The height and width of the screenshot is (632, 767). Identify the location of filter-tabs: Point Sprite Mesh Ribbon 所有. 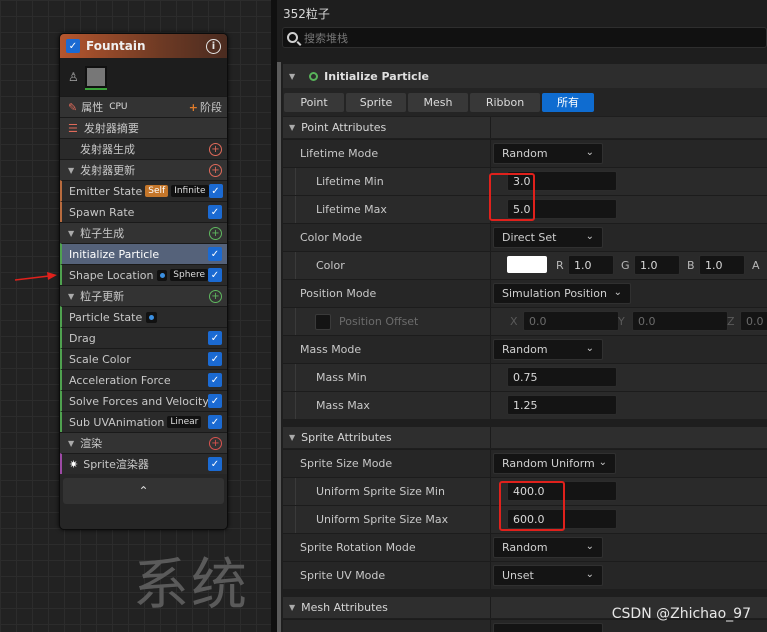
(525, 102).